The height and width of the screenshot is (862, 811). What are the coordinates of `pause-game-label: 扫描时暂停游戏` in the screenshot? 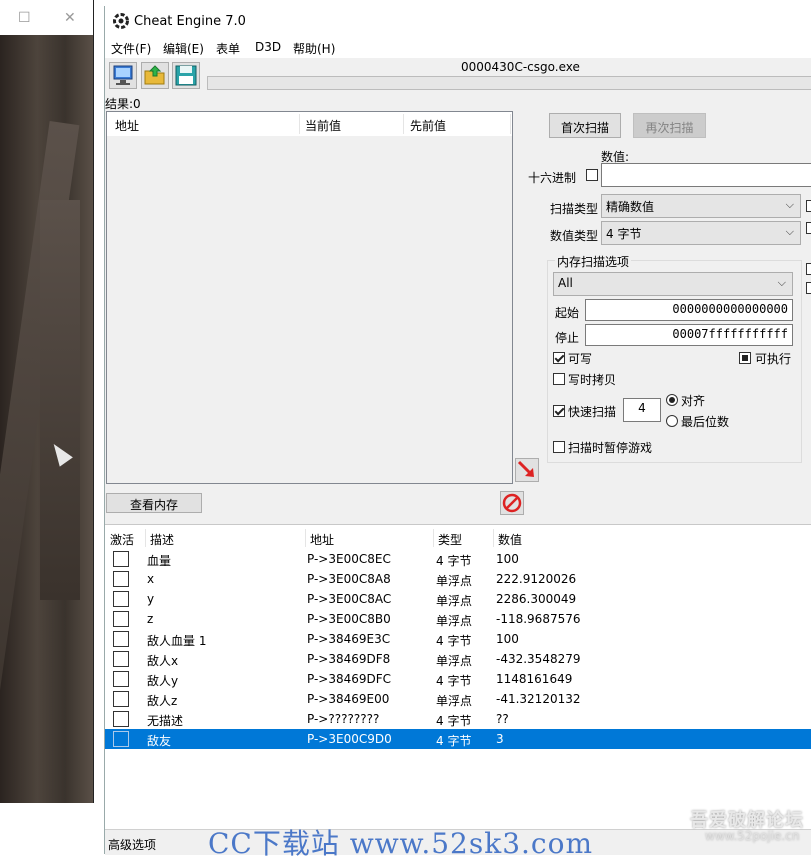 It's located at (610, 448).